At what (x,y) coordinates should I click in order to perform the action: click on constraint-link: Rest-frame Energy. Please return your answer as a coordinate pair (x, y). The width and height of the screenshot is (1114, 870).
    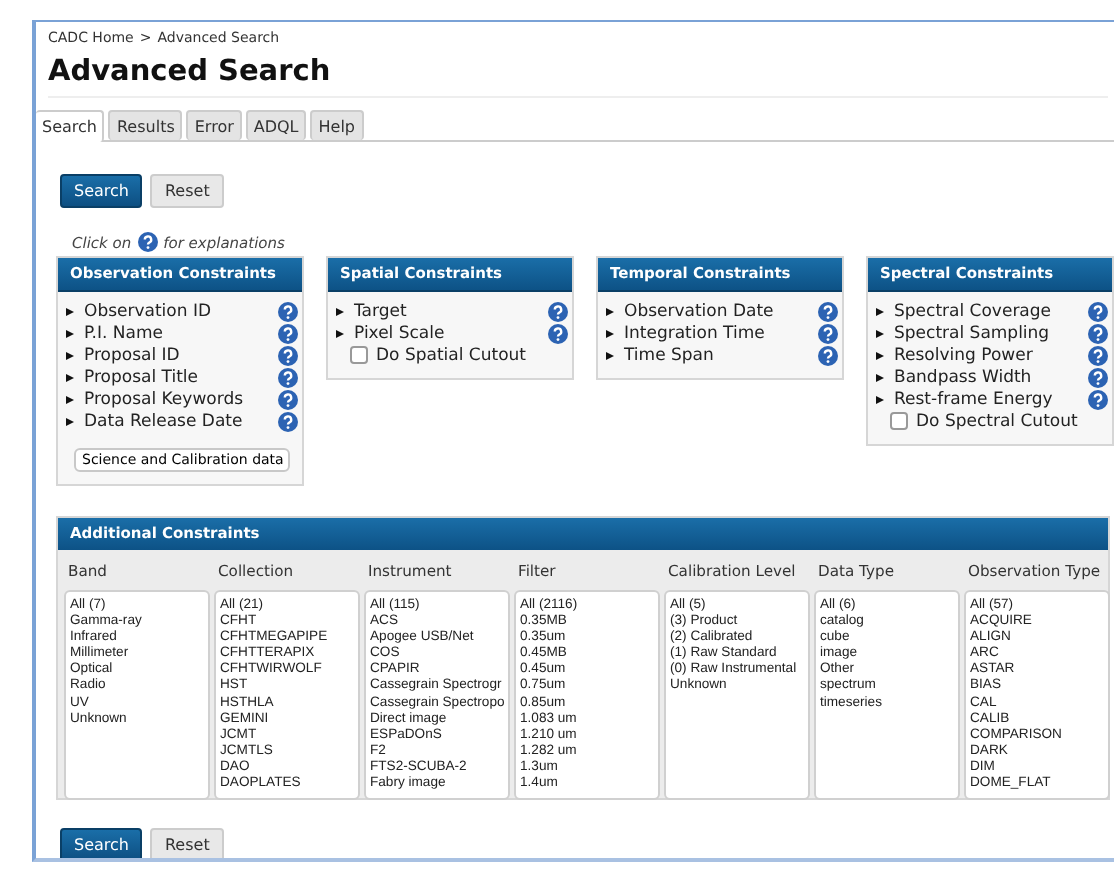
    Looking at the image, I should click on (991, 399).